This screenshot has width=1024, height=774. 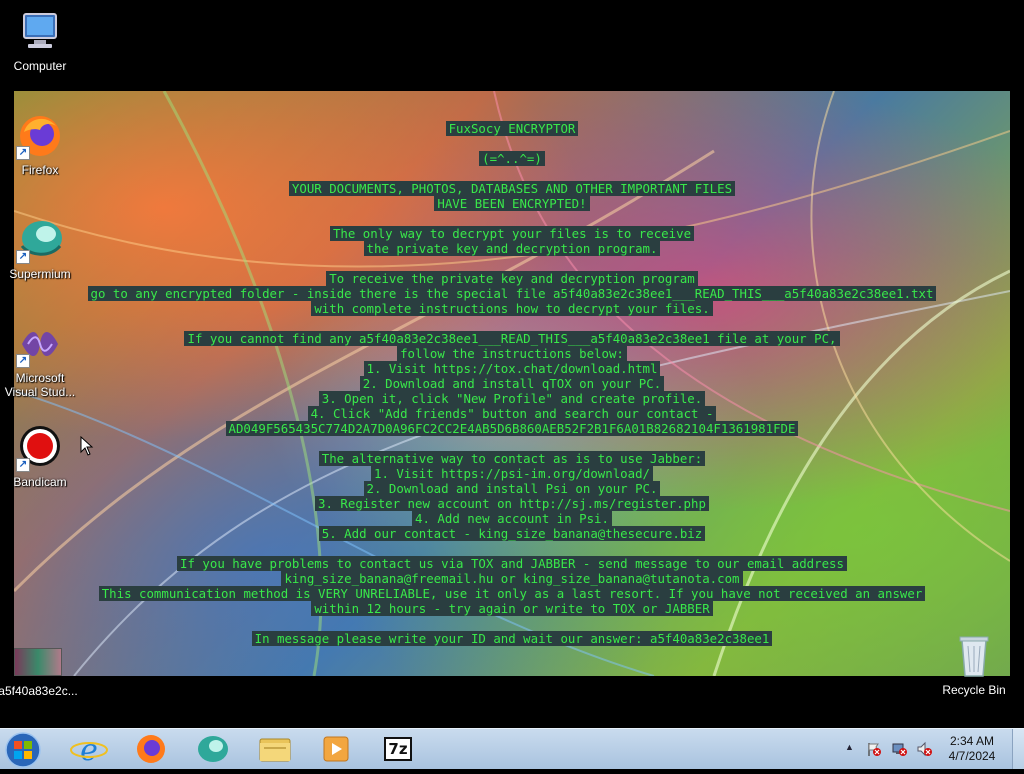 I want to click on ransom-note-text: 4. Add new account in Psi., so click(x=512, y=518).